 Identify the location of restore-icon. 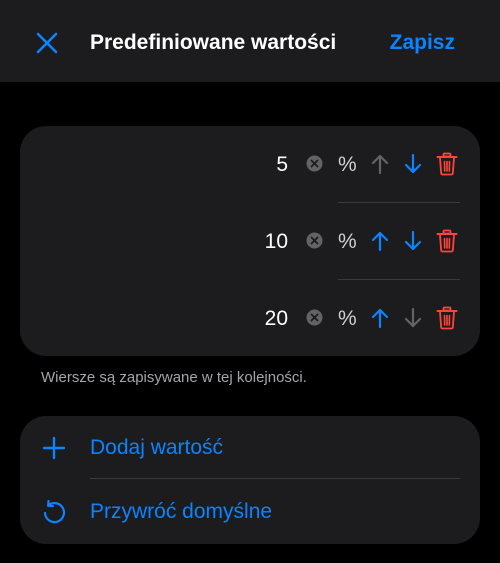
(54, 512).